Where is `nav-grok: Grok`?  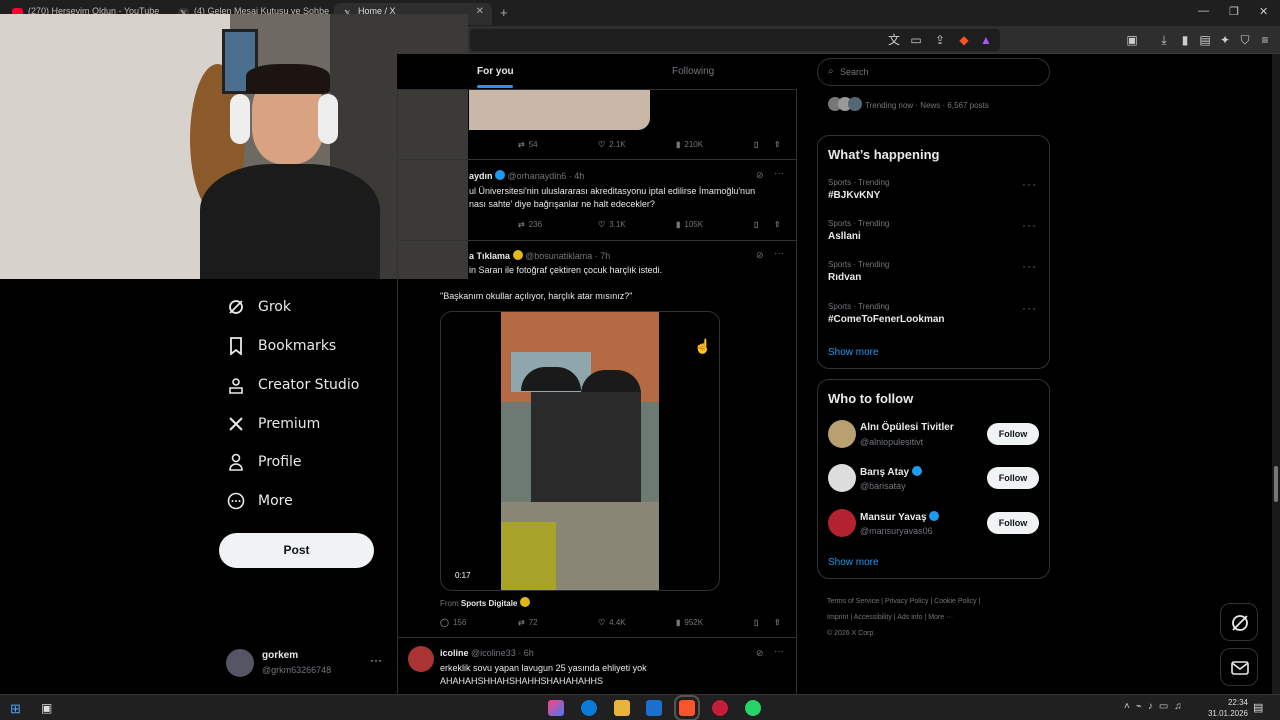 nav-grok: Grok is located at coordinates (258, 307).